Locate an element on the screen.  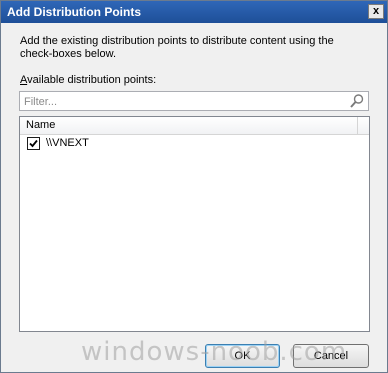
column-header-name: Name is located at coordinates (189, 125).